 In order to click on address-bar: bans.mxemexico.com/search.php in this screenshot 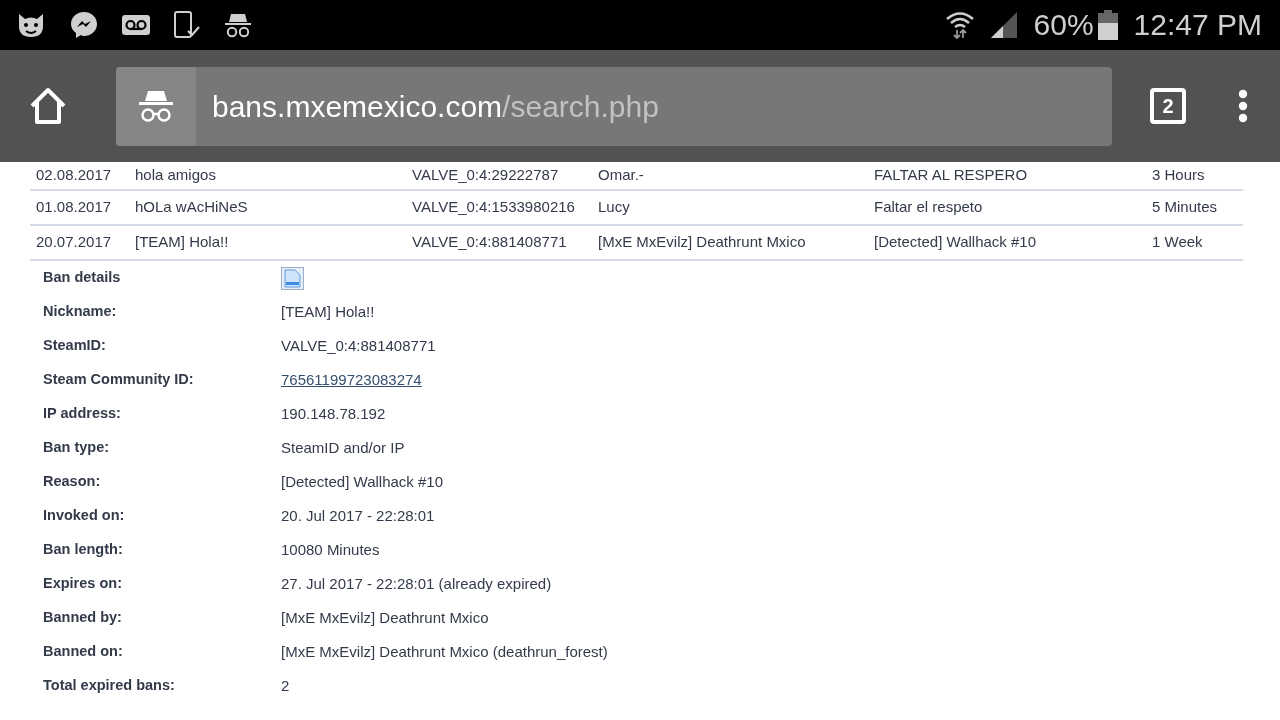, I will do `click(614, 106)`.